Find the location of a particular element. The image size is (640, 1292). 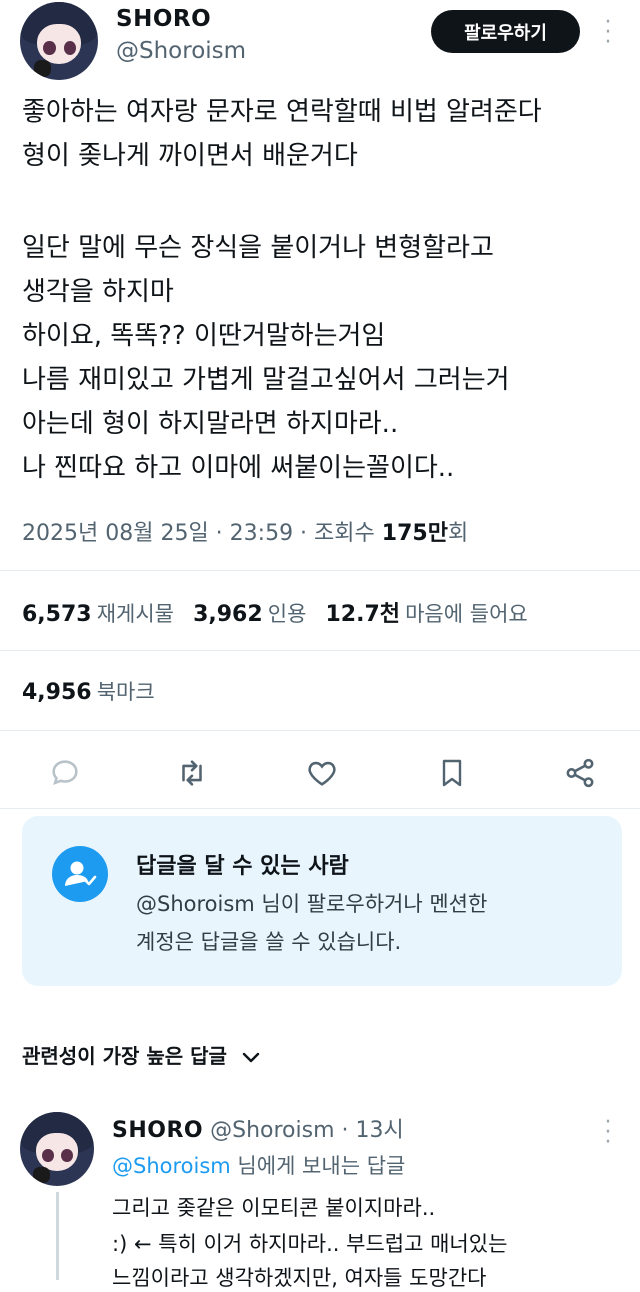

author-name: SHORO is located at coordinates (163, 19).